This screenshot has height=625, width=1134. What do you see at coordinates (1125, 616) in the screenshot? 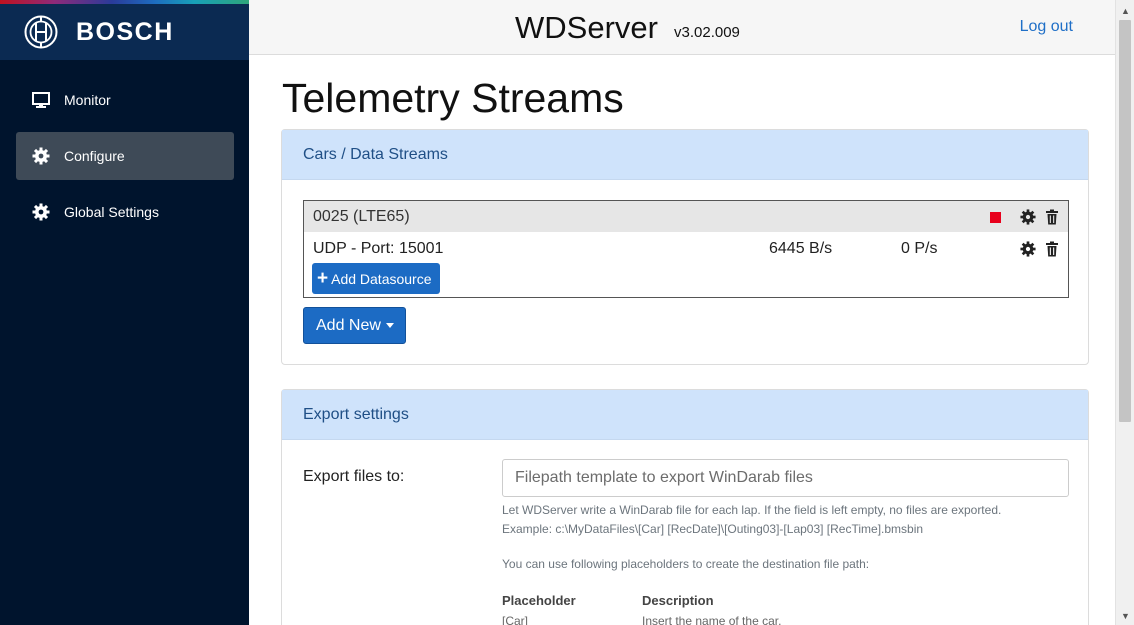
I see `scroll-down-arrow-icon: ▼` at bounding box center [1125, 616].